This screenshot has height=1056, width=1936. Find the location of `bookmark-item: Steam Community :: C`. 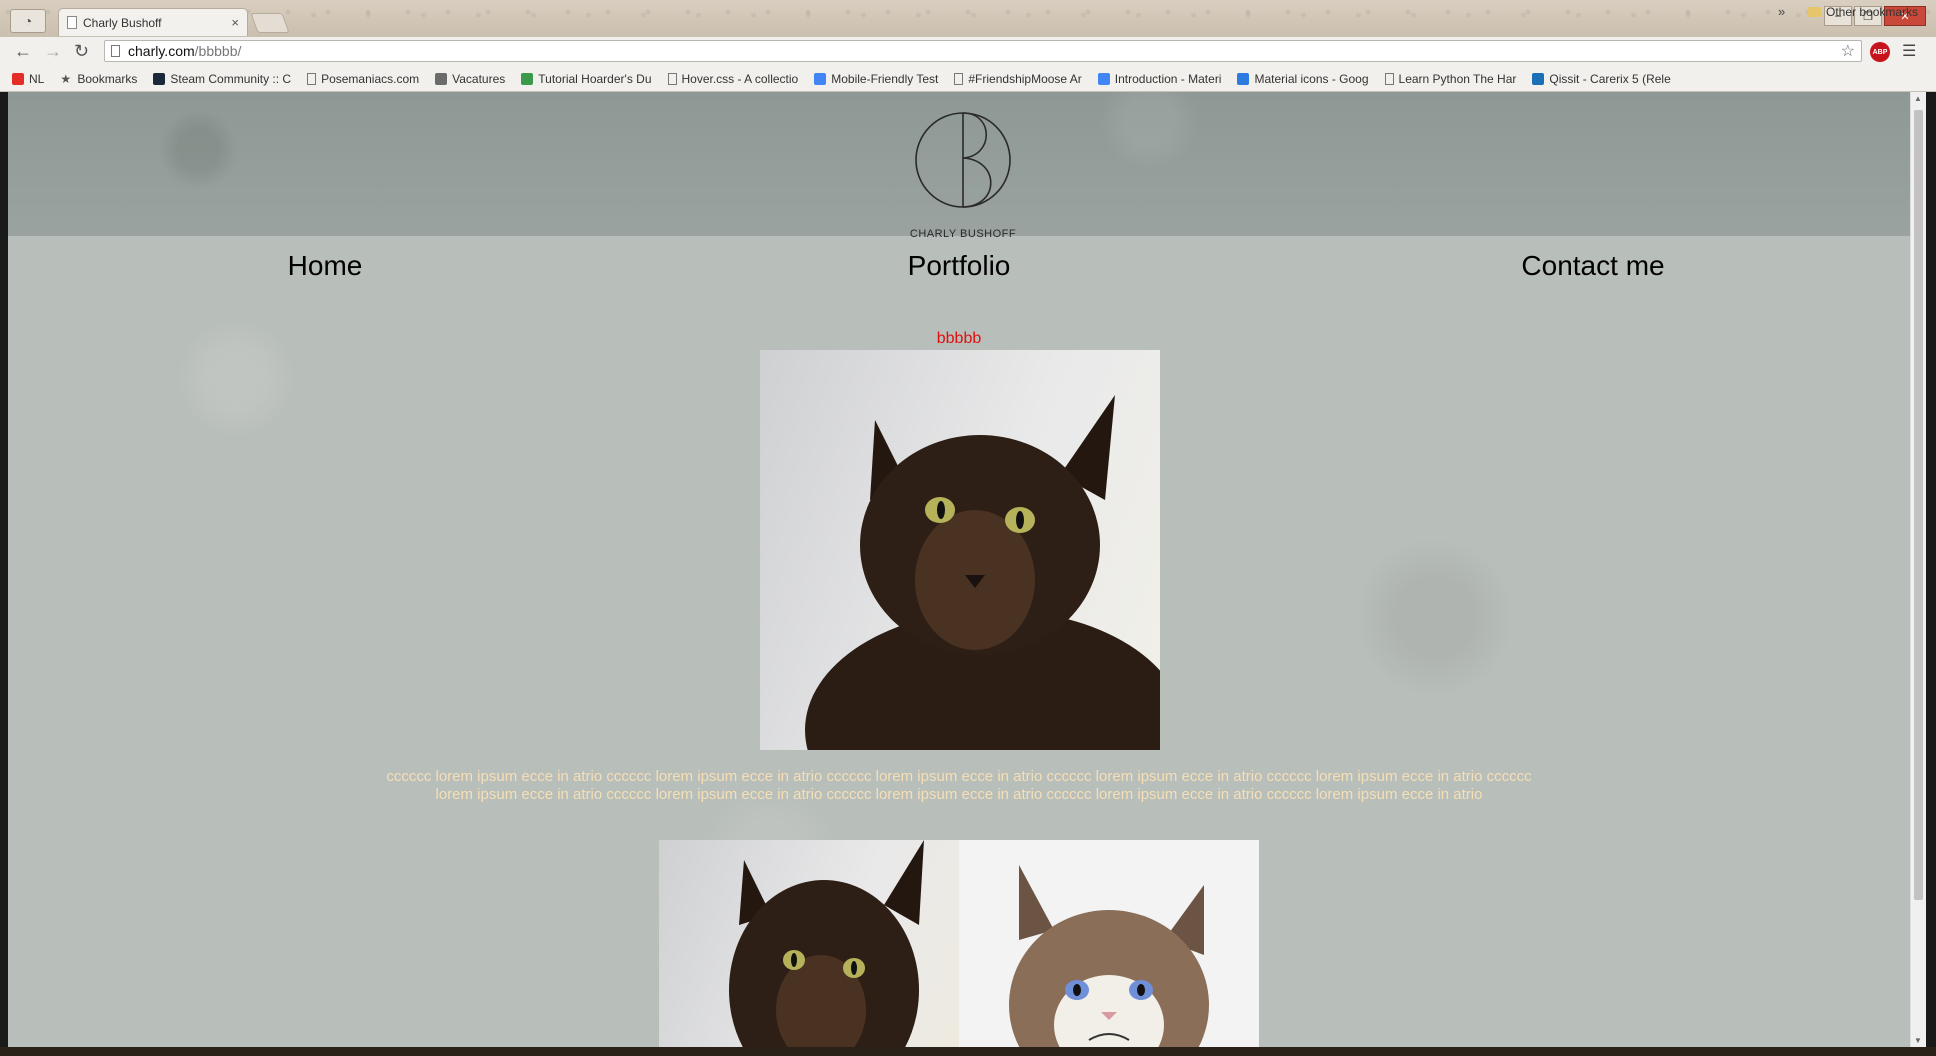

bookmark-item: Steam Community :: C is located at coordinates (222, 79).